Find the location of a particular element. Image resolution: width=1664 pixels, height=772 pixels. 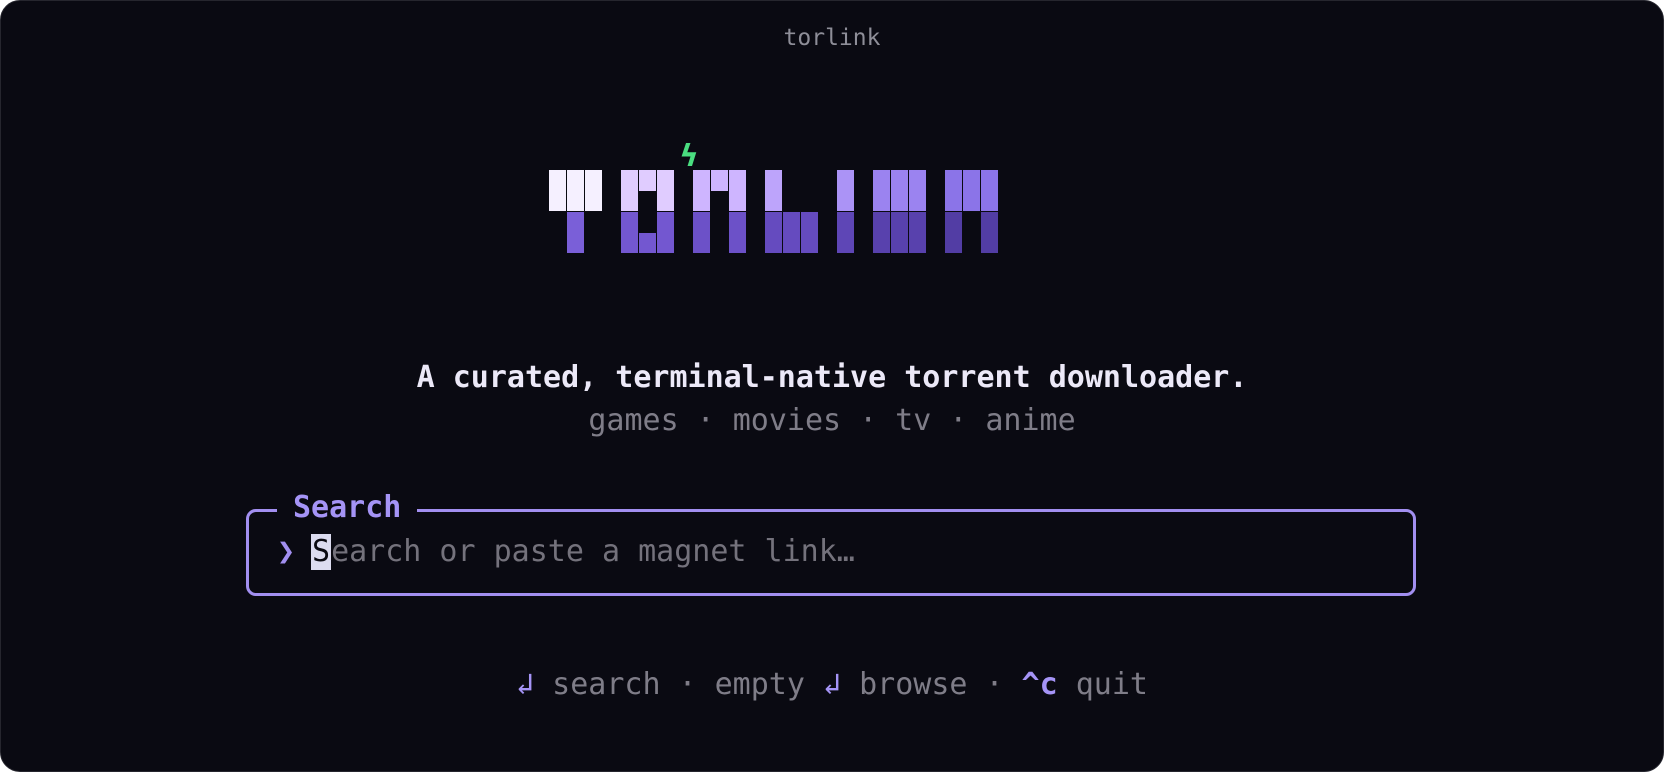

prompt-chevron-icon: ❯ is located at coordinates (286, 551).